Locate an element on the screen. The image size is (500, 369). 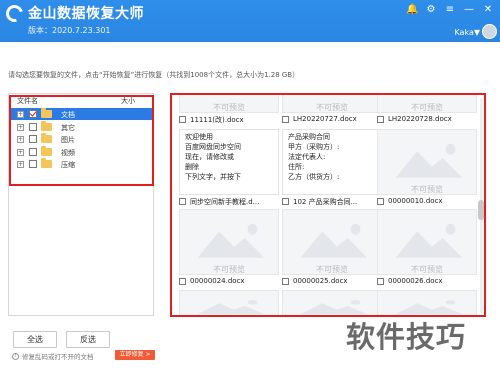
preview-line: 百度网盘同步空间 is located at coordinates (213, 147).